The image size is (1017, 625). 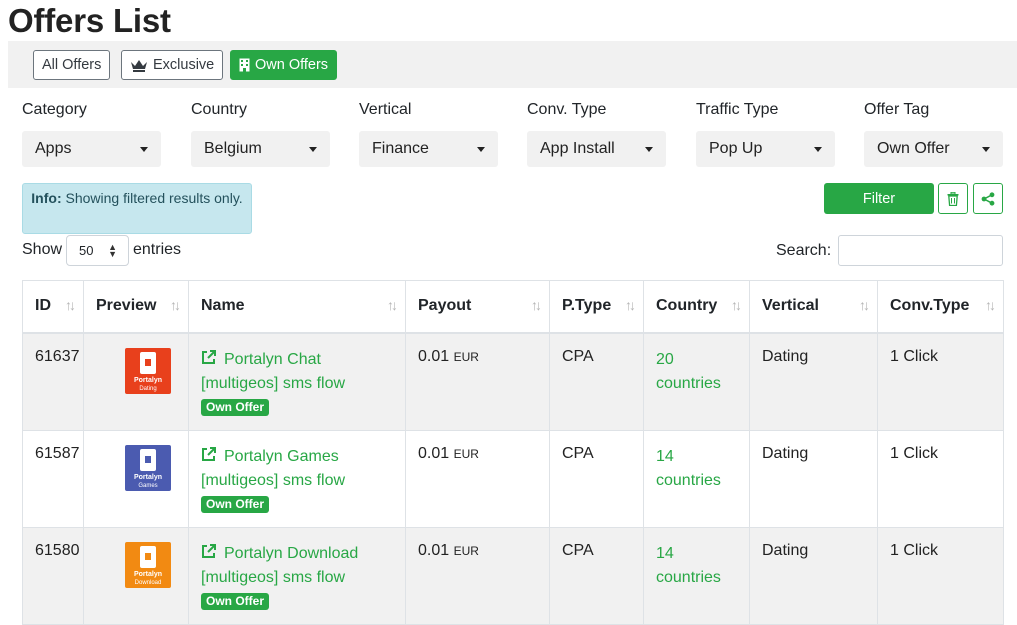 I want to click on search-input, so click(x=920, y=250).